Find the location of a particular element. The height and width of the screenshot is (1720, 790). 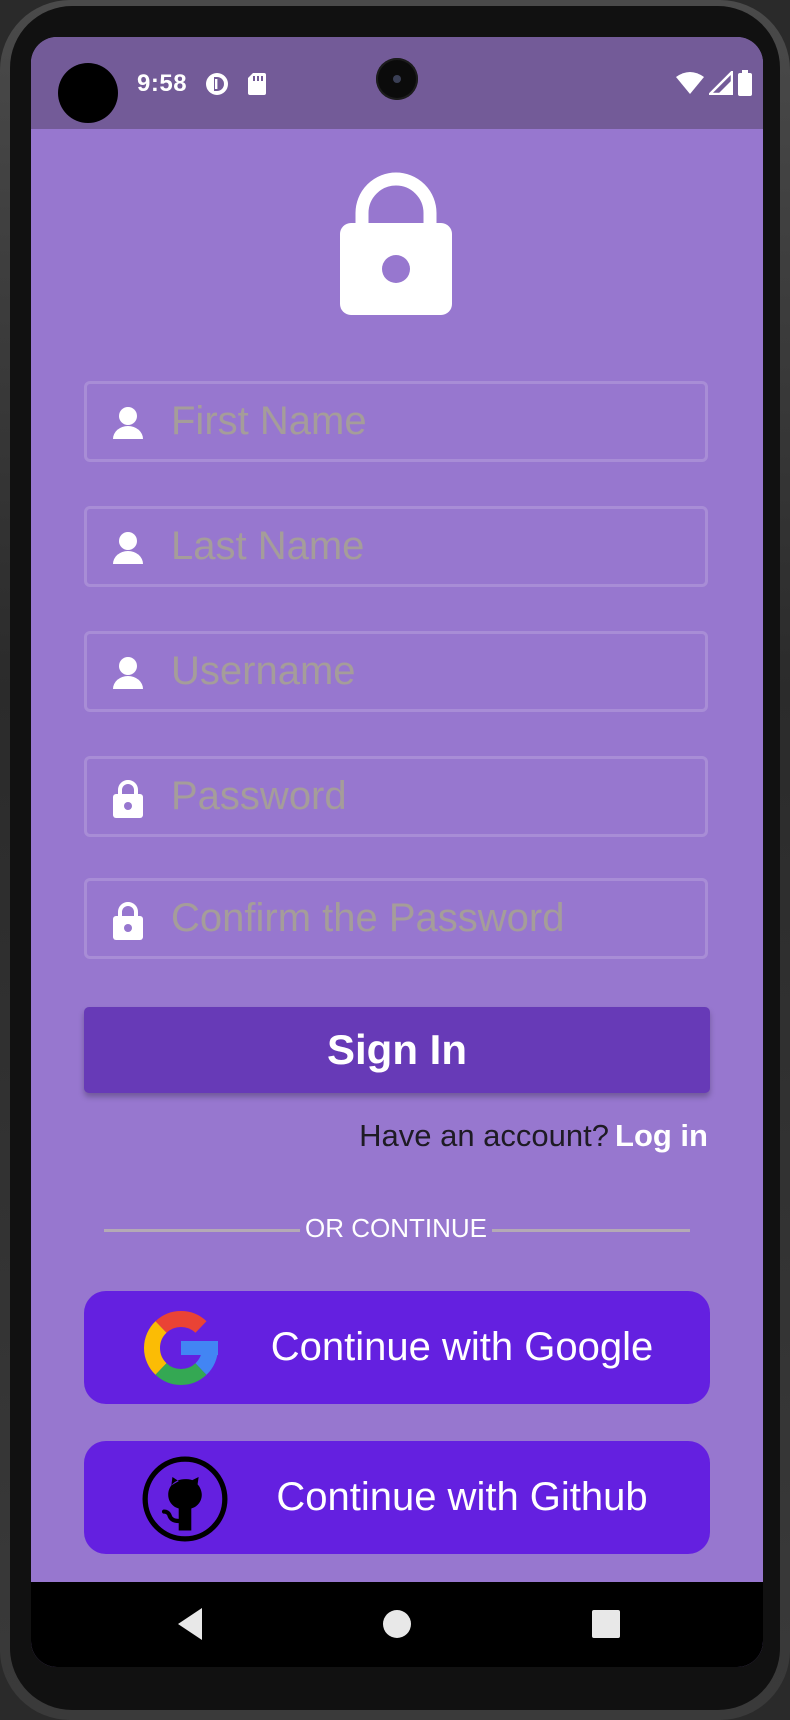

home-icon is located at coordinates (397, 1624).